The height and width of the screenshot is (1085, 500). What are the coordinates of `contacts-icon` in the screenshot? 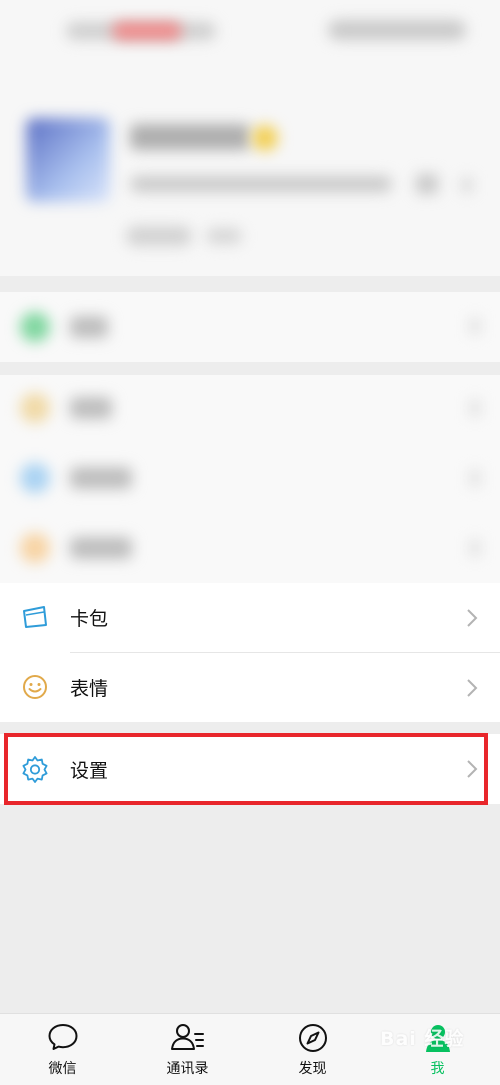 It's located at (188, 1039).